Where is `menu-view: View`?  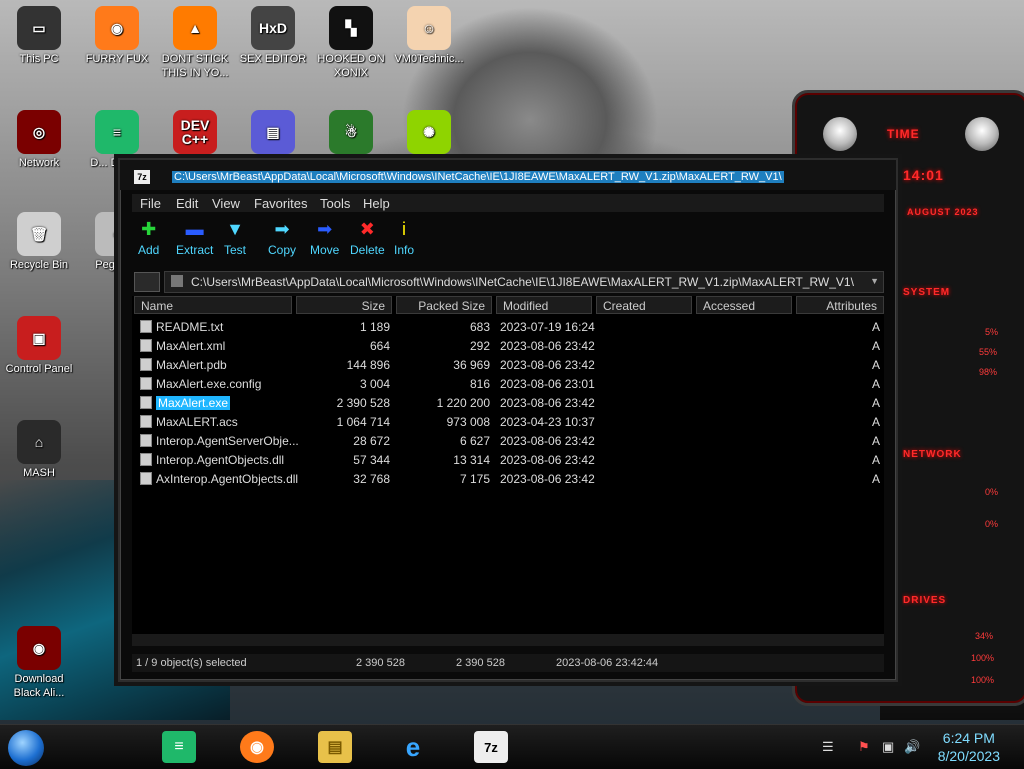
menu-view: View is located at coordinates (226, 203).